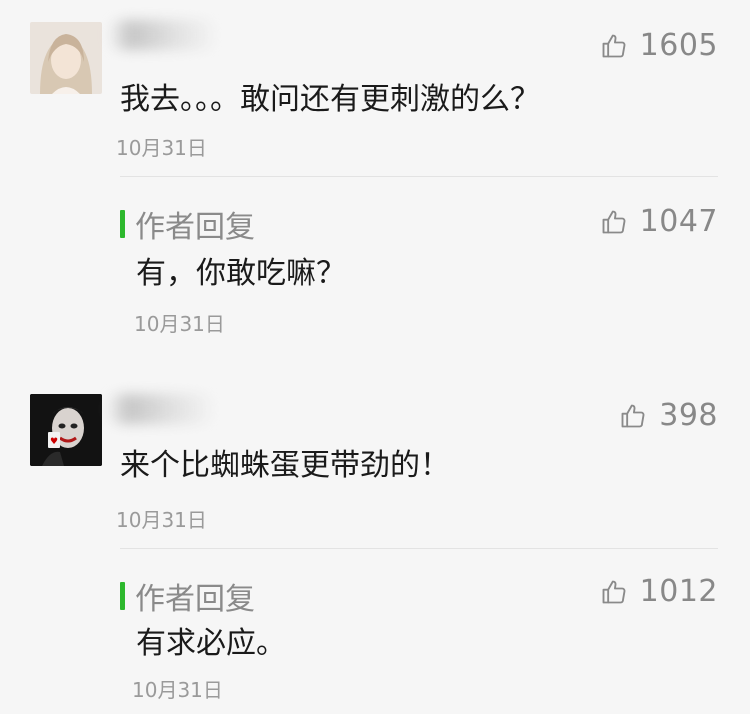 Image resolution: width=750 pixels, height=714 pixels. I want to click on comment-text: 我去。。。敢问还有更刺激的么？, so click(330, 99).